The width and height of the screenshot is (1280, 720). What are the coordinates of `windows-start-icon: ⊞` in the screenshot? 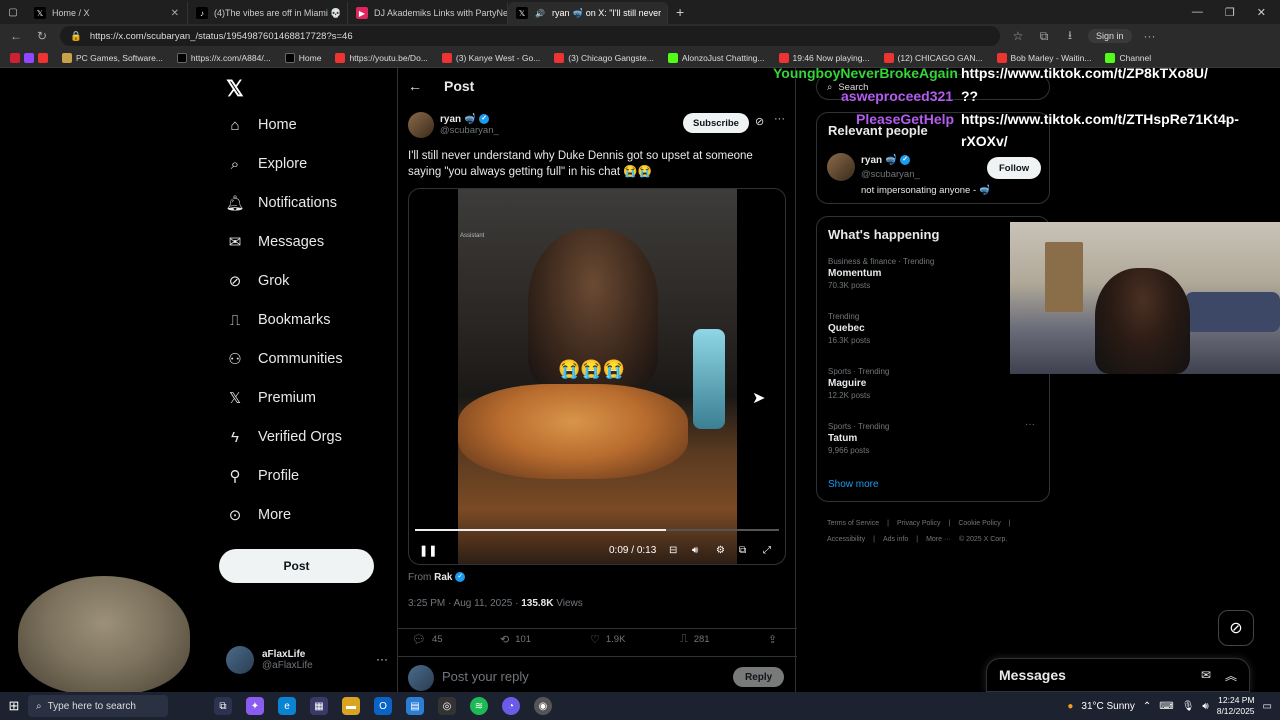 It's located at (14, 706).